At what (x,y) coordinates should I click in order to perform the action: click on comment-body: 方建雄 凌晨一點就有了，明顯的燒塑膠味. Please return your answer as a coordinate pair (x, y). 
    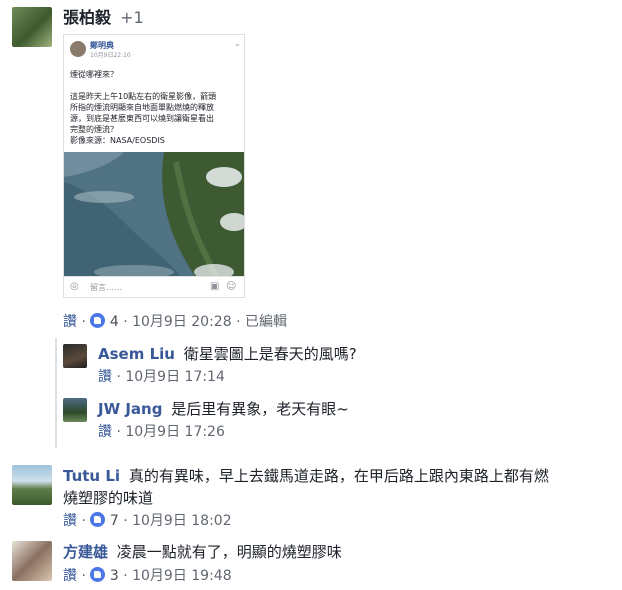
    Looking at the image, I should click on (202, 552).